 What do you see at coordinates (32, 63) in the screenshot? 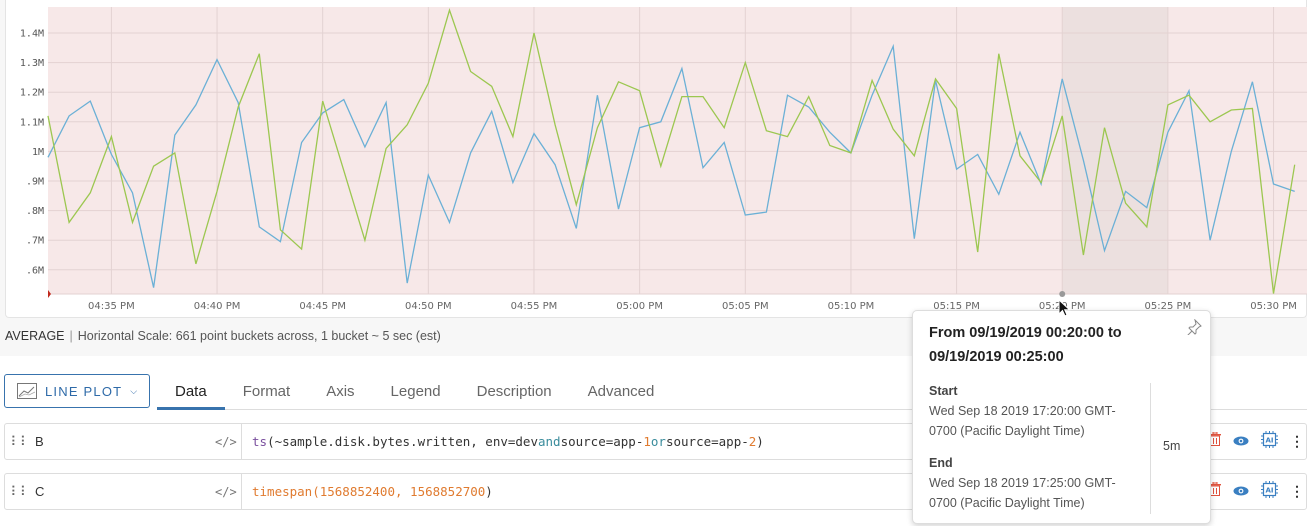
I see `y-tick-label: 1.3M` at bounding box center [32, 63].